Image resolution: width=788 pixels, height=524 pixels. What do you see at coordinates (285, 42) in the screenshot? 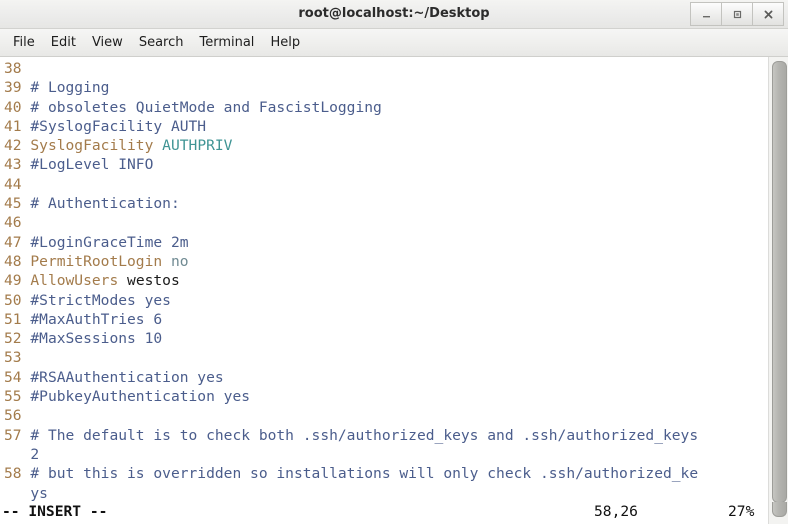
I see `menu-item-help: Help` at bounding box center [285, 42].